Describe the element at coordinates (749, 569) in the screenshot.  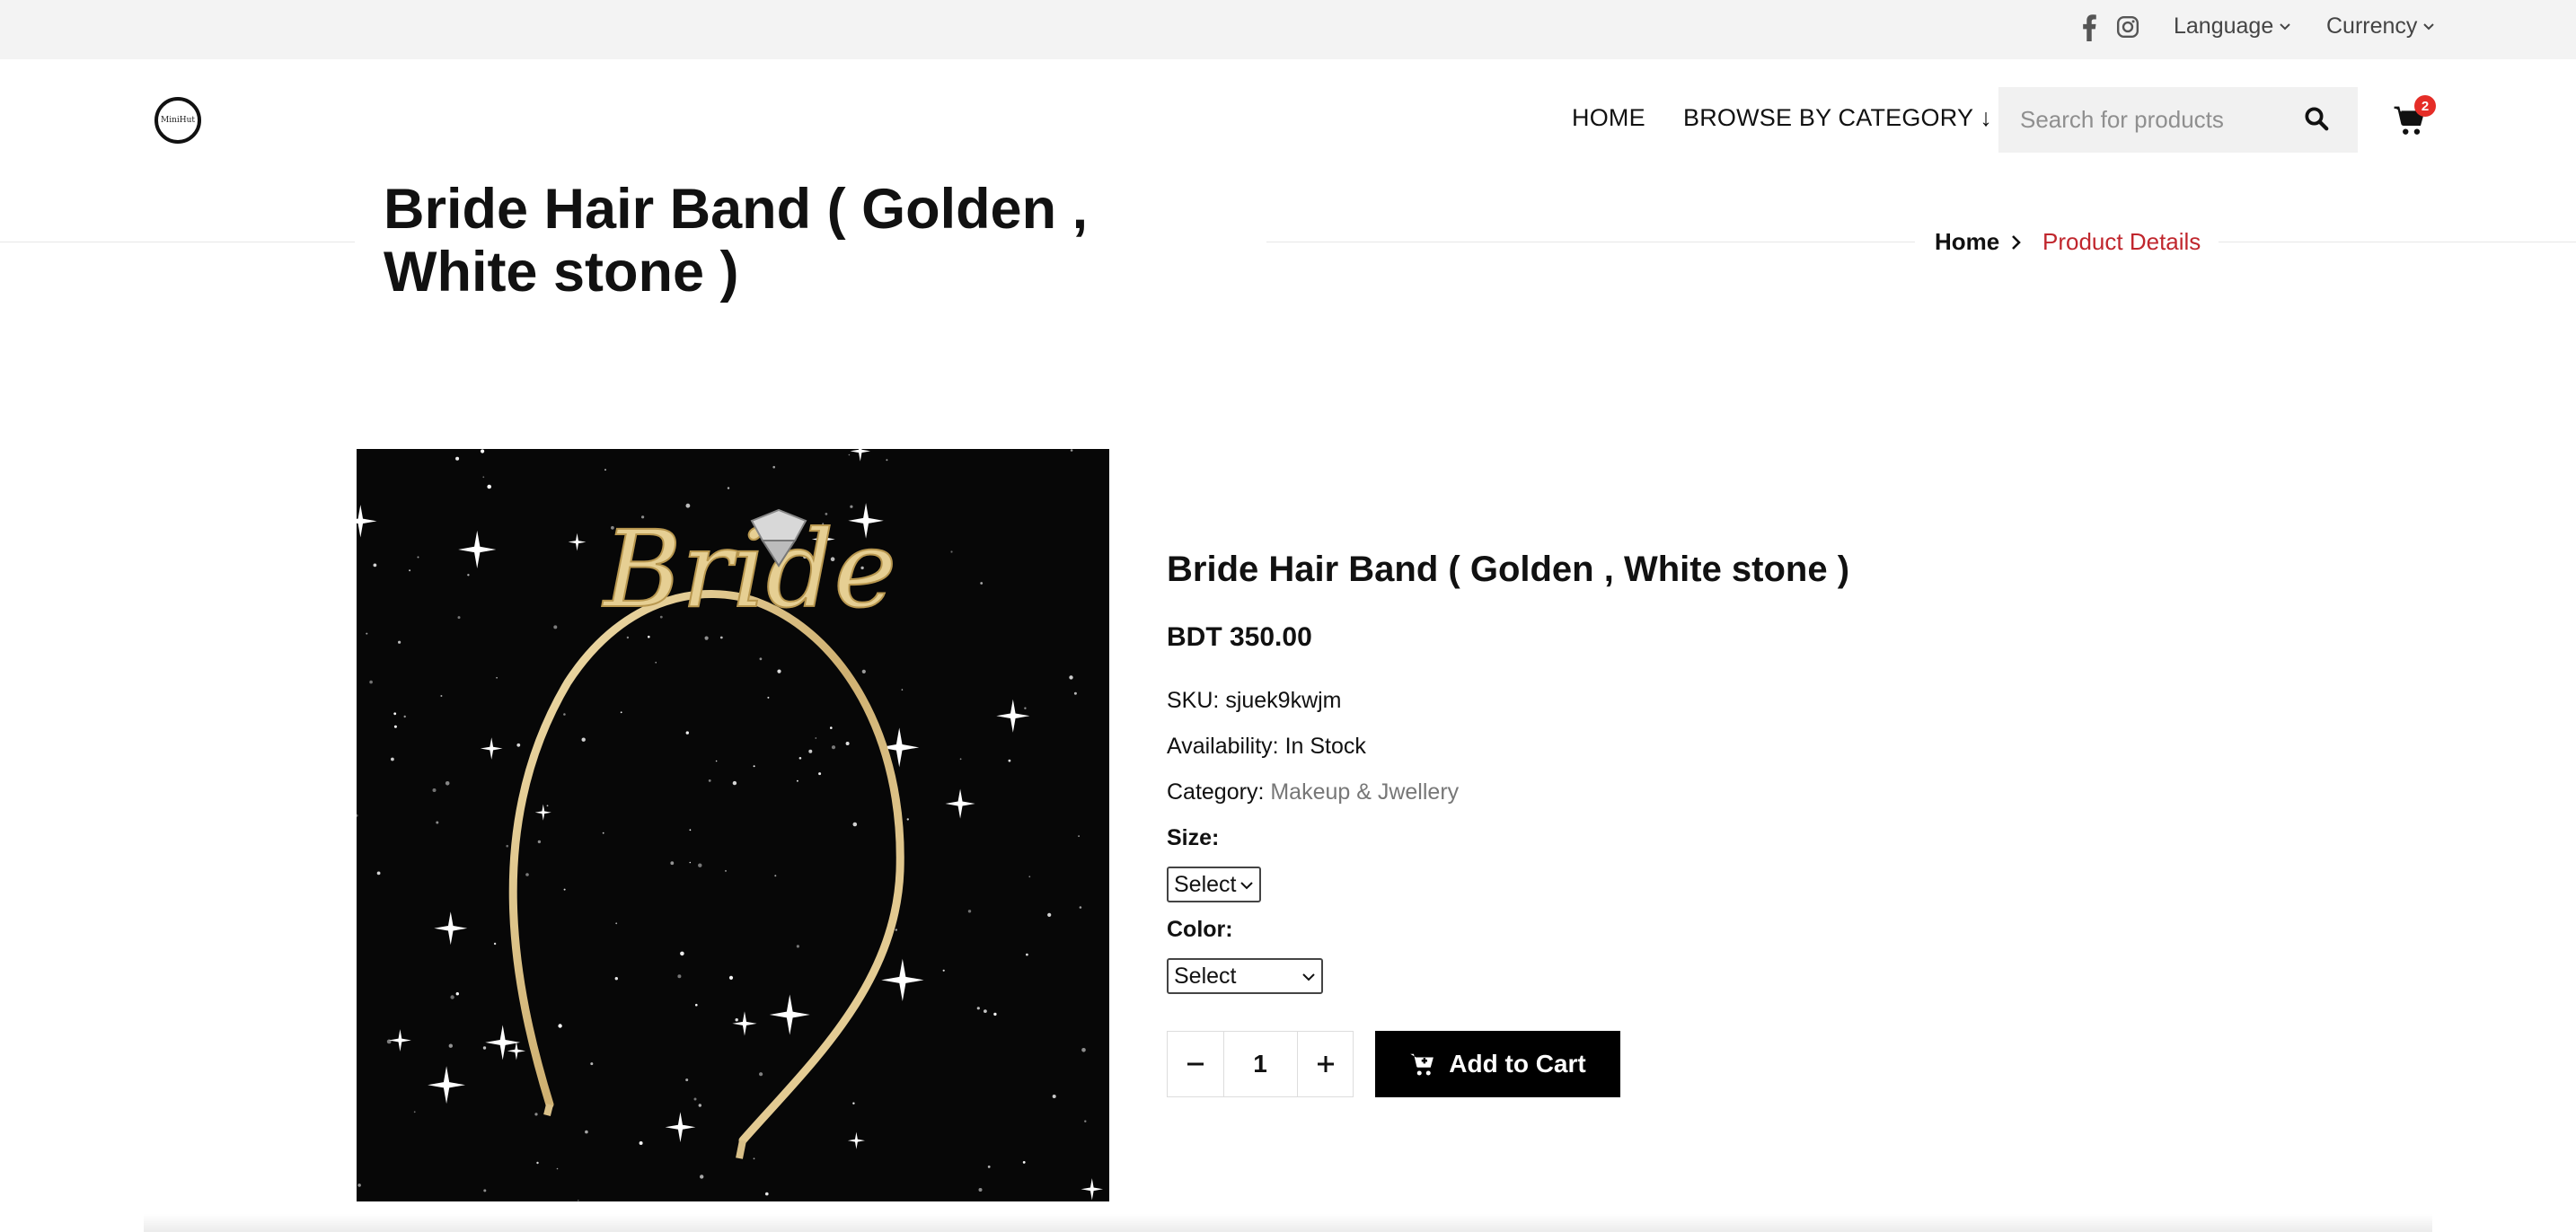
I see `image-text: Bride` at that location.